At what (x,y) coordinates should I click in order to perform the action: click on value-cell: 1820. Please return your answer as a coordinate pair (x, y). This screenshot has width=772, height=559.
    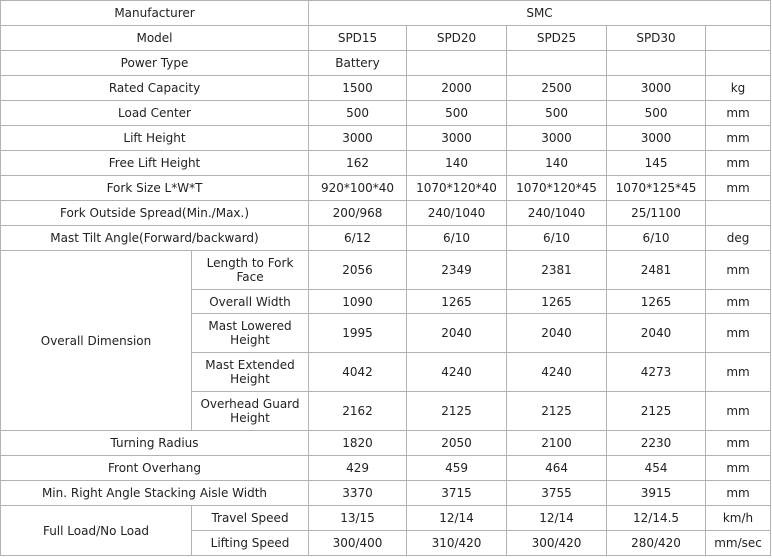
    Looking at the image, I should click on (358, 443).